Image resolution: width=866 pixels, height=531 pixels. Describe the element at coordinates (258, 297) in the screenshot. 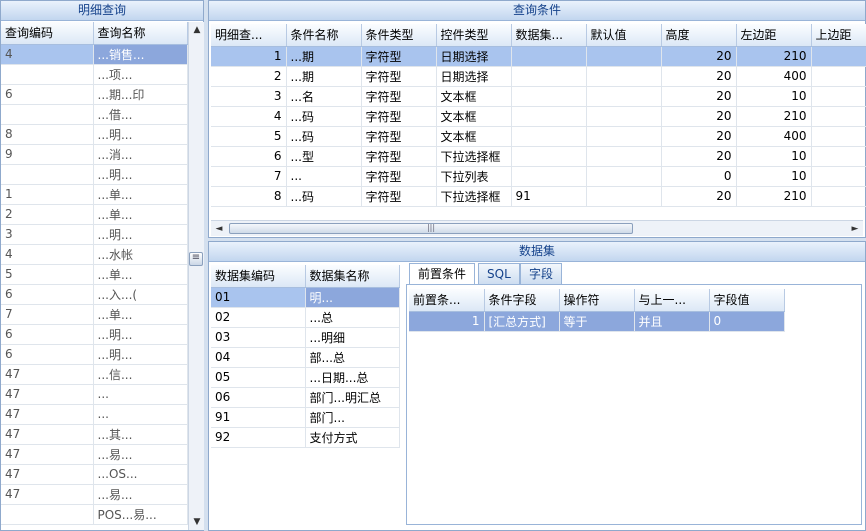

I see `dataset-code-cell: 01` at that location.